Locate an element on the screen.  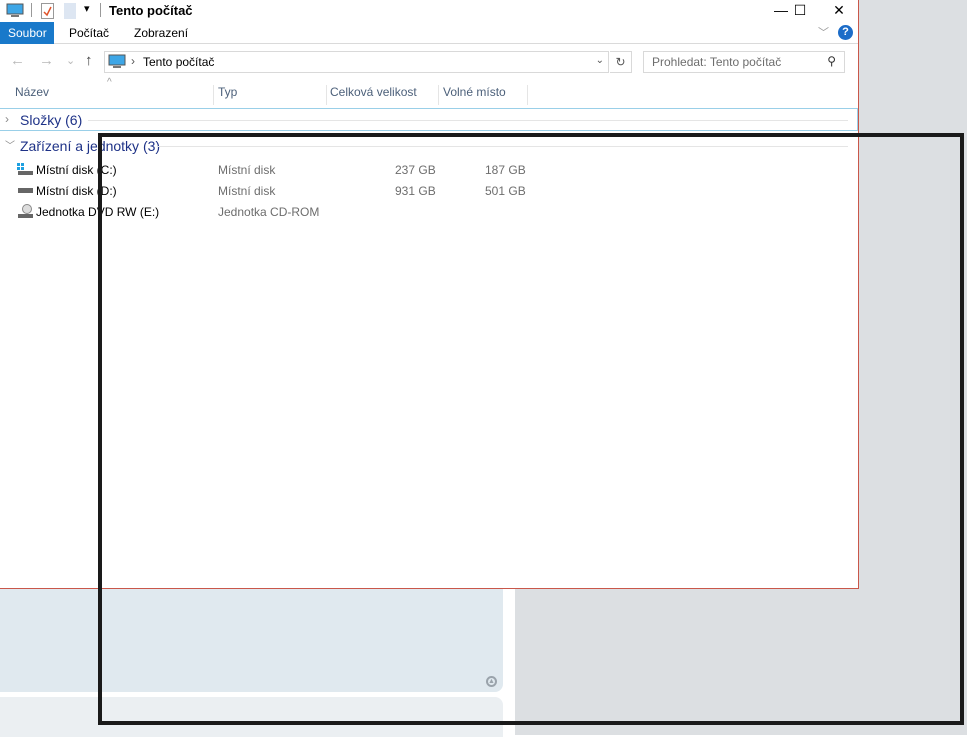
column-header-total-size: Celková velikost is located at coordinates (384, 95).